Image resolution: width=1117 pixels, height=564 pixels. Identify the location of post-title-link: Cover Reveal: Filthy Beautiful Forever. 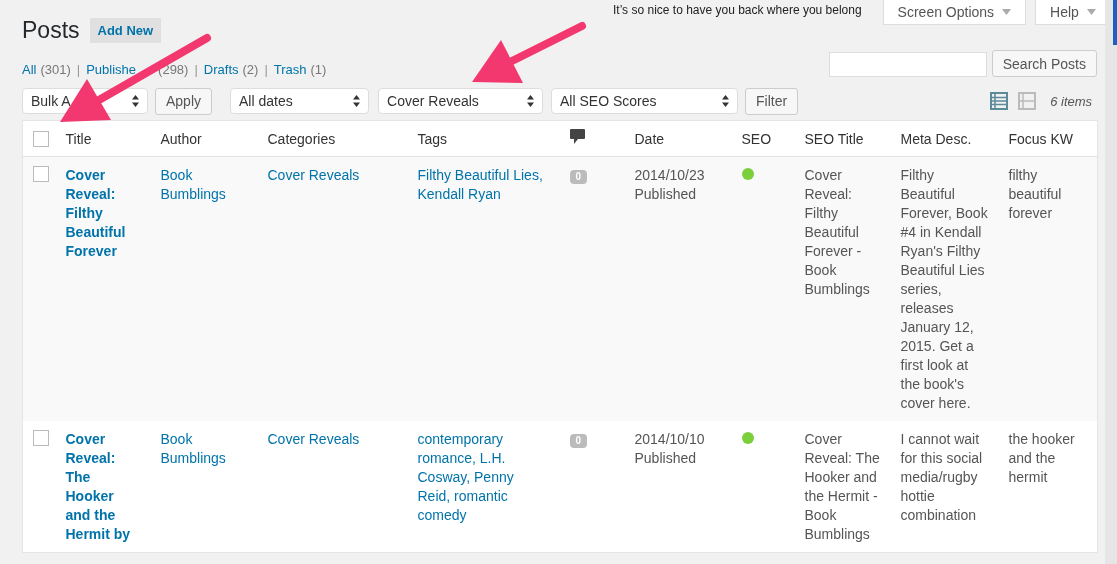
(103, 213).